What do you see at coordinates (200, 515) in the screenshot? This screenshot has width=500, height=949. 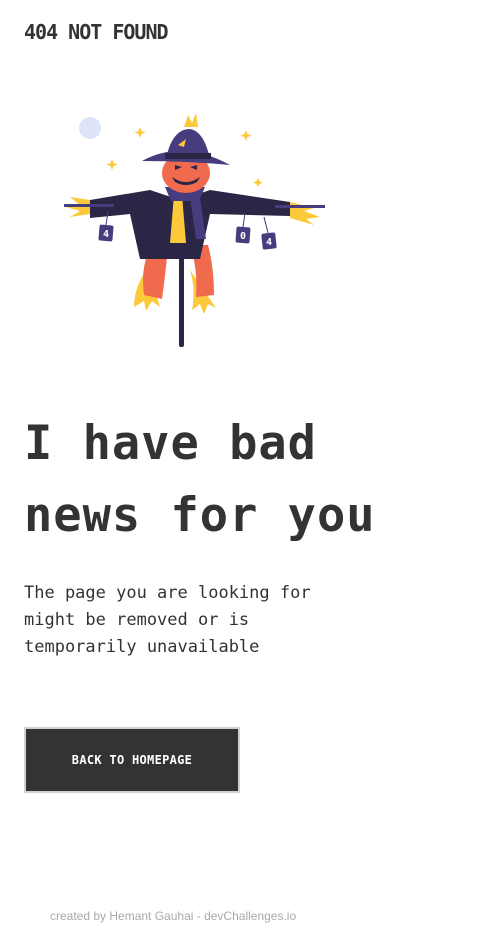 I see `headline-line-2: news for you` at bounding box center [200, 515].